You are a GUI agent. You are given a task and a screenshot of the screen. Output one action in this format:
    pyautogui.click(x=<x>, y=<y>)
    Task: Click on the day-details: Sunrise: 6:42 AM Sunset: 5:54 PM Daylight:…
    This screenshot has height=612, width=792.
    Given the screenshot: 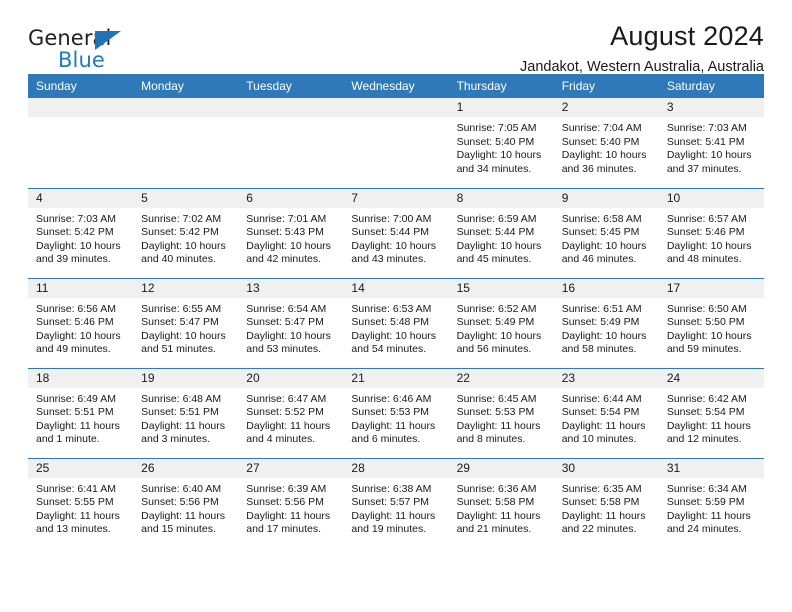 What is the action you would take?
    pyautogui.click(x=711, y=417)
    